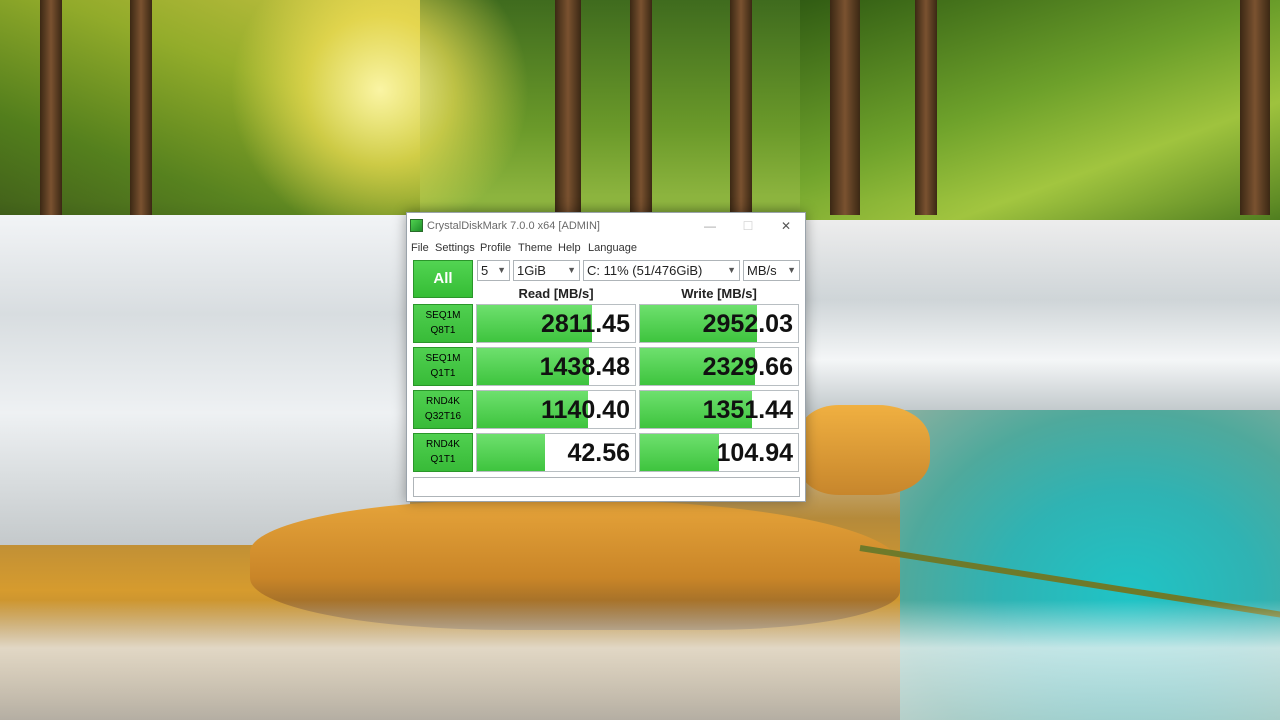 This screenshot has height=720, width=1280. Describe the element at coordinates (710, 226) in the screenshot. I see `minimize-button: —` at that location.